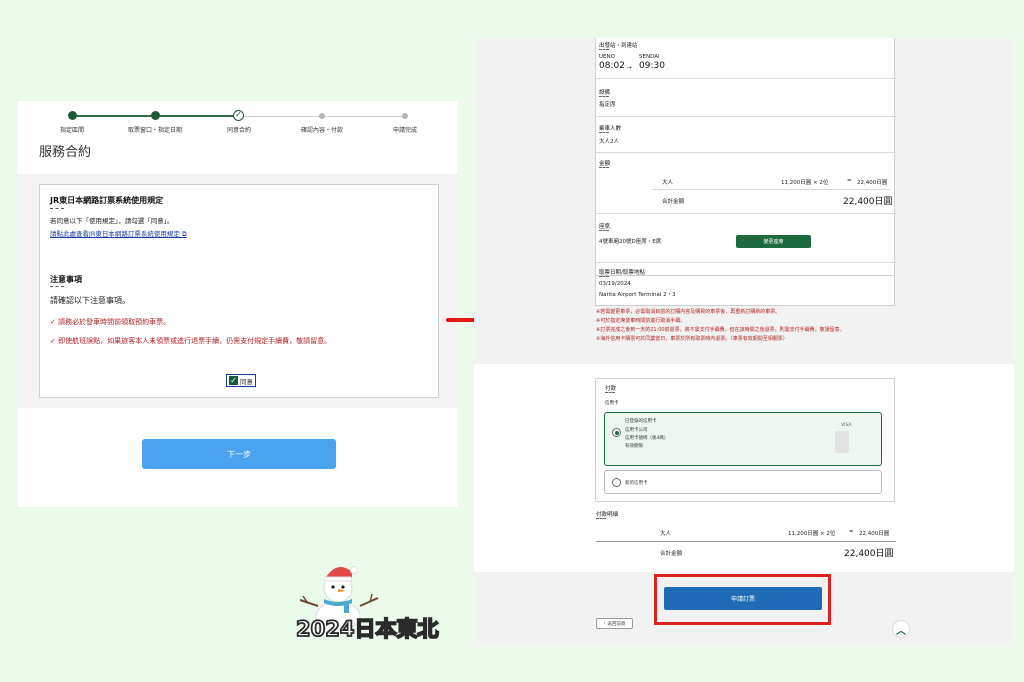 This screenshot has width=1024, height=682. I want to click on notice-heading: 注意事項, so click(66, 279).